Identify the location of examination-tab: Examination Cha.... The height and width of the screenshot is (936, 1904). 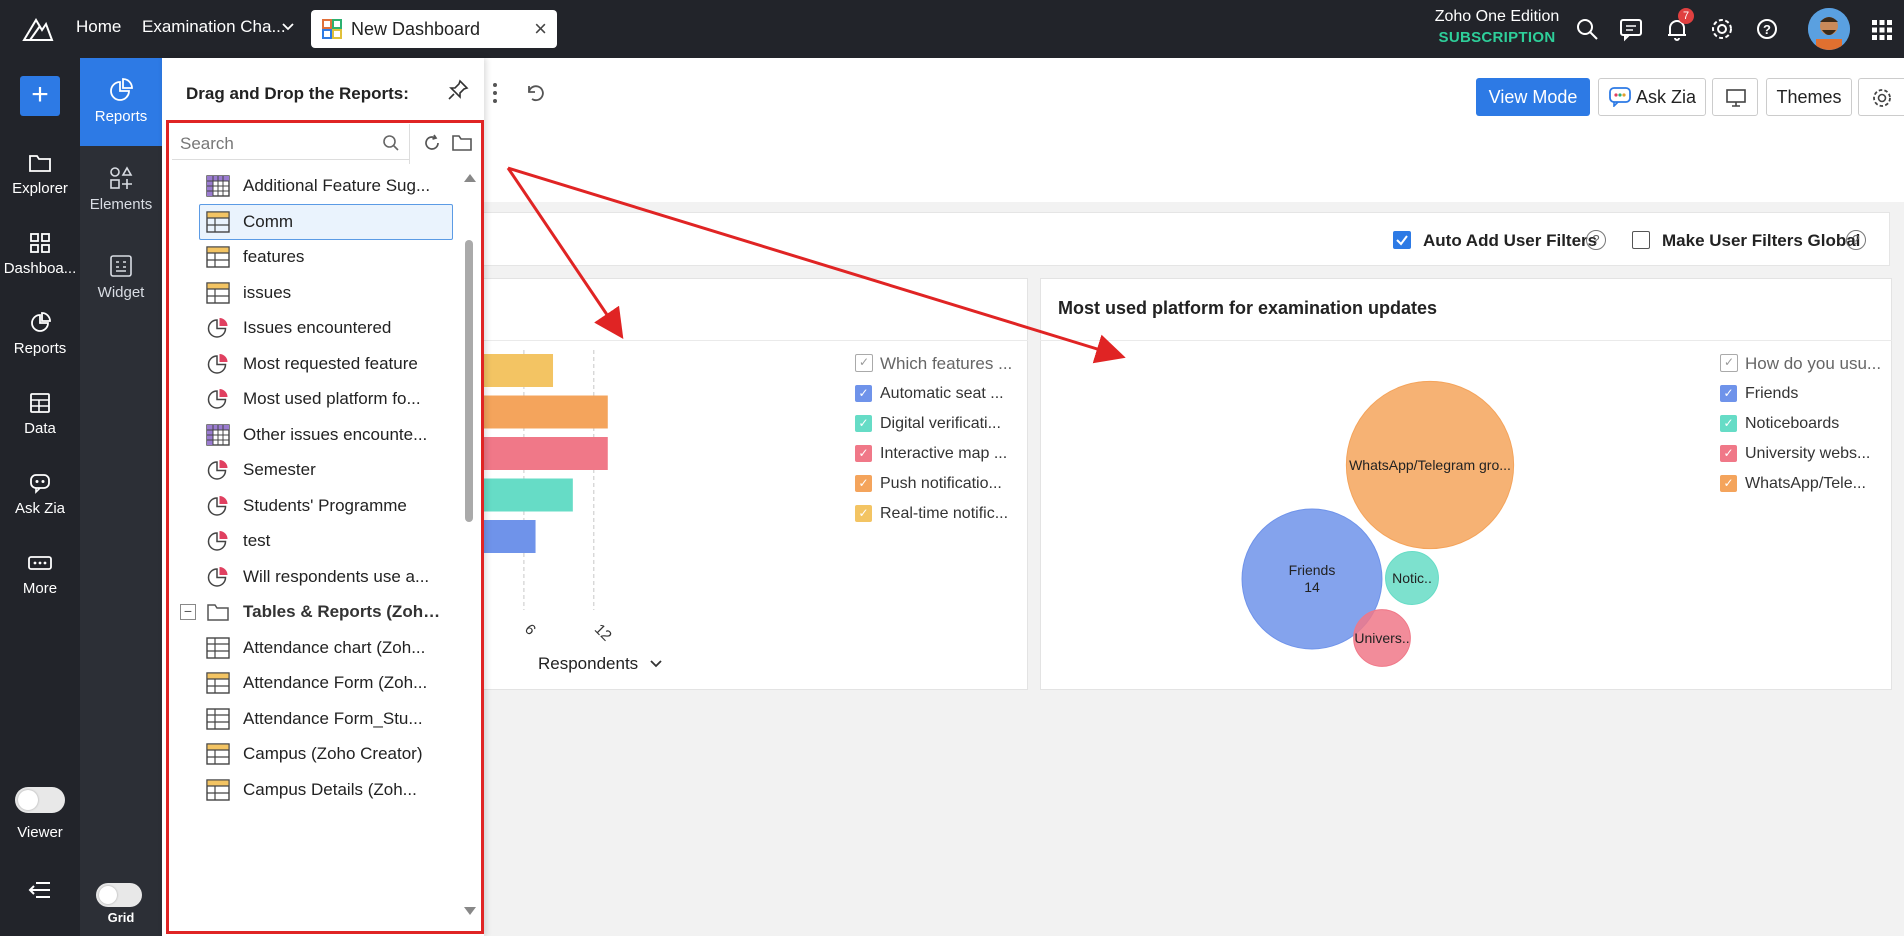
(214, 27).